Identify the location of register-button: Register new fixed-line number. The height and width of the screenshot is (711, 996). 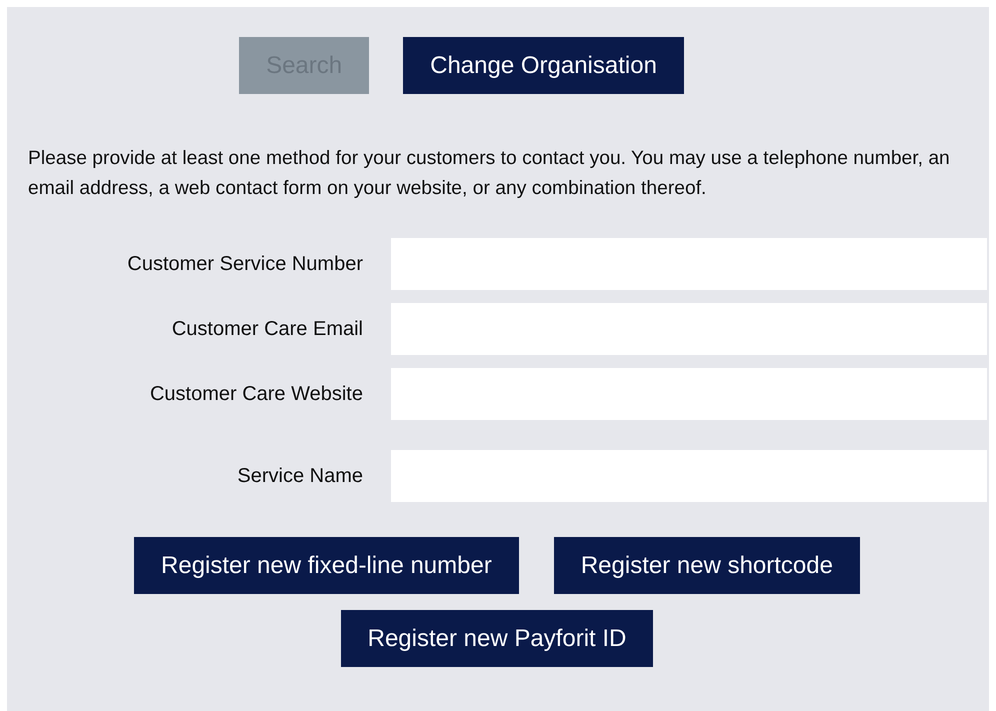
(326, 565).